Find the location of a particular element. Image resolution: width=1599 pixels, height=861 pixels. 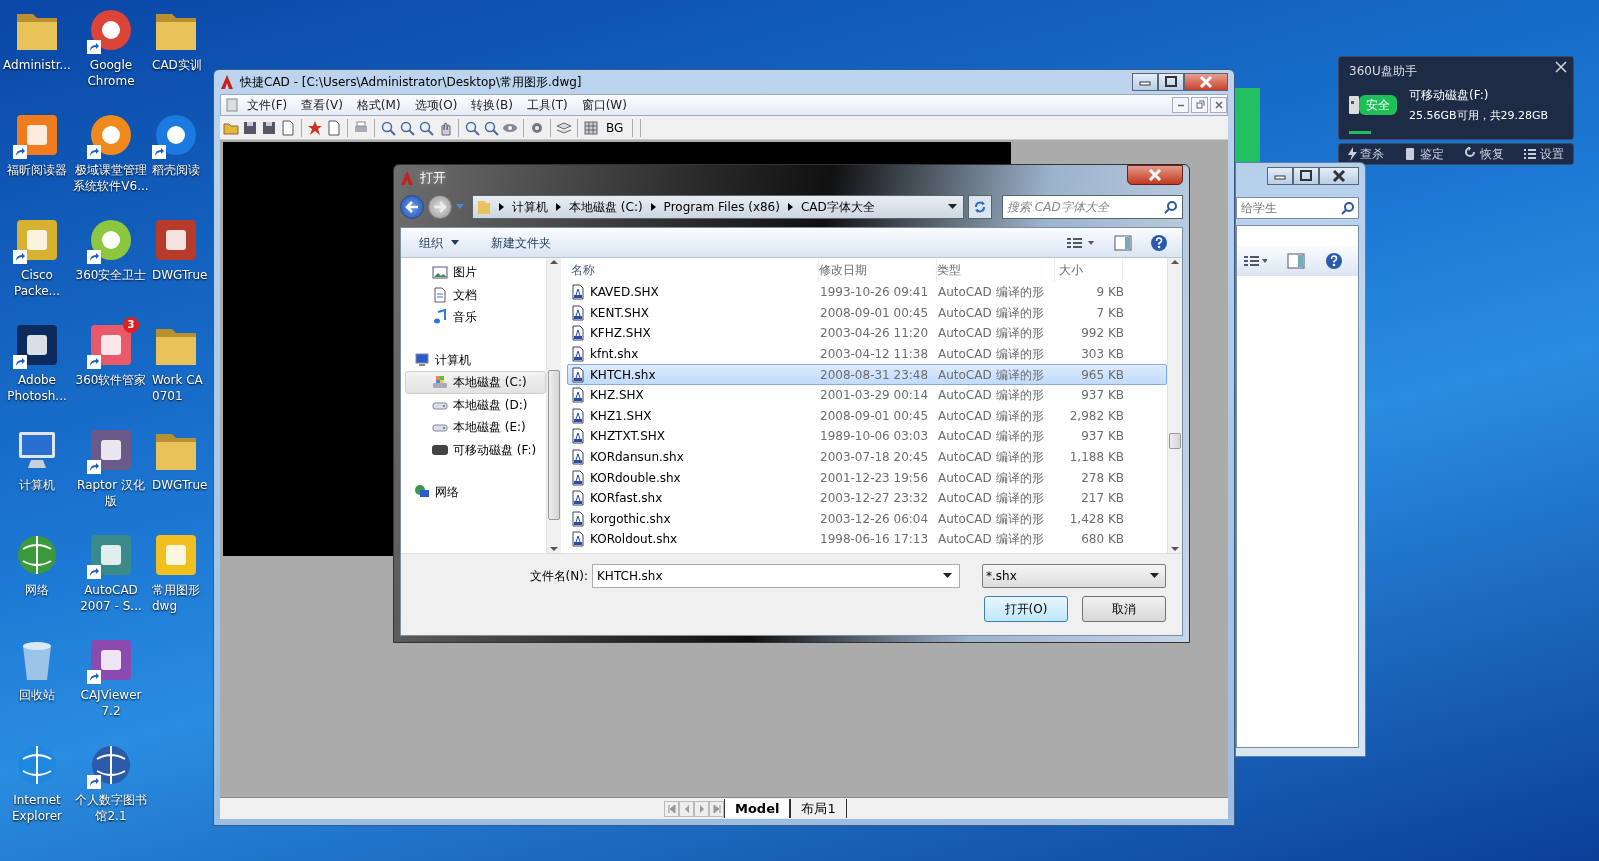

desktop-icon-label: 常用图形 dwg is located at coordinates (176, 598).